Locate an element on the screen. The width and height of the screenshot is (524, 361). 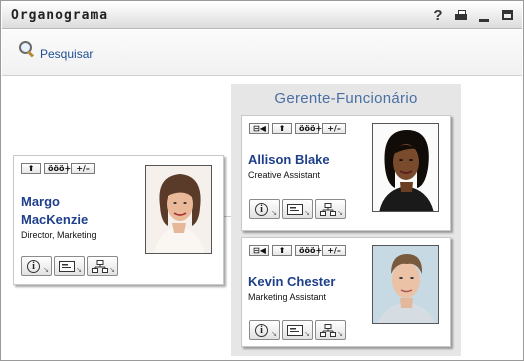
person-name-line1: Margo is located at coordinates (40, 201).